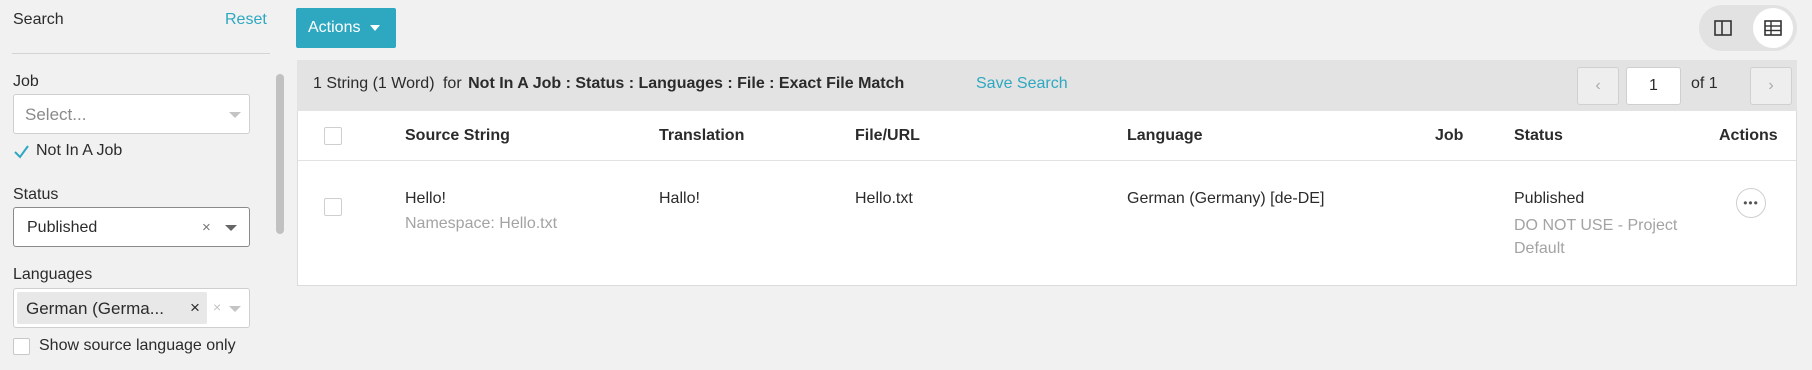  Describe the element at coordinates (21, 346) in the screenshot. I see `show-source-only-checkbox` at that location.